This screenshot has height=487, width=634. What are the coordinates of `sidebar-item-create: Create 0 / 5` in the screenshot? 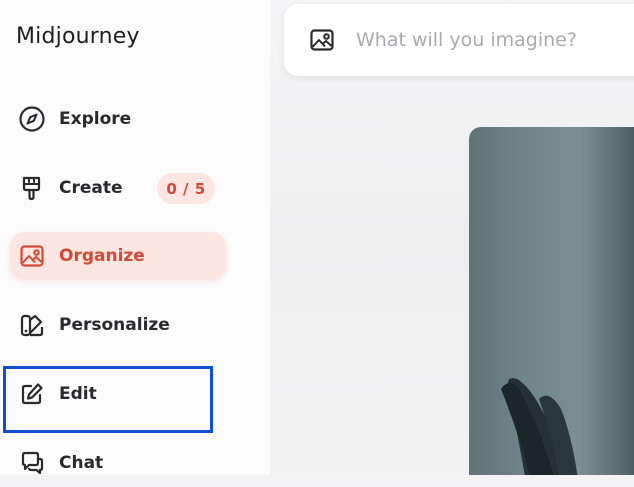 It's located at (118, 188).